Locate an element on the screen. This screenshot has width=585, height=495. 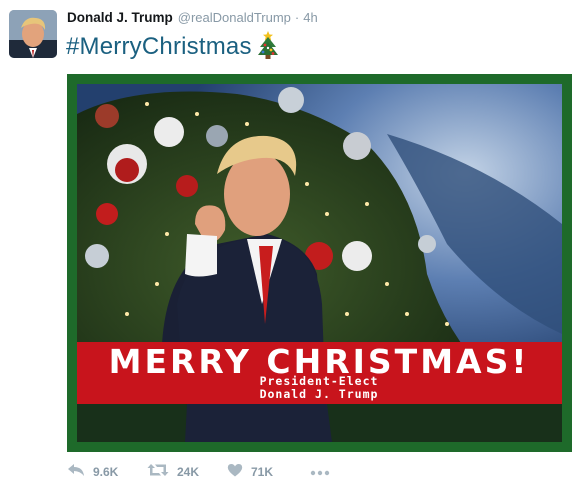
tweet-actions: 9.6K 24K 71K is located at coordinates (198, 472).